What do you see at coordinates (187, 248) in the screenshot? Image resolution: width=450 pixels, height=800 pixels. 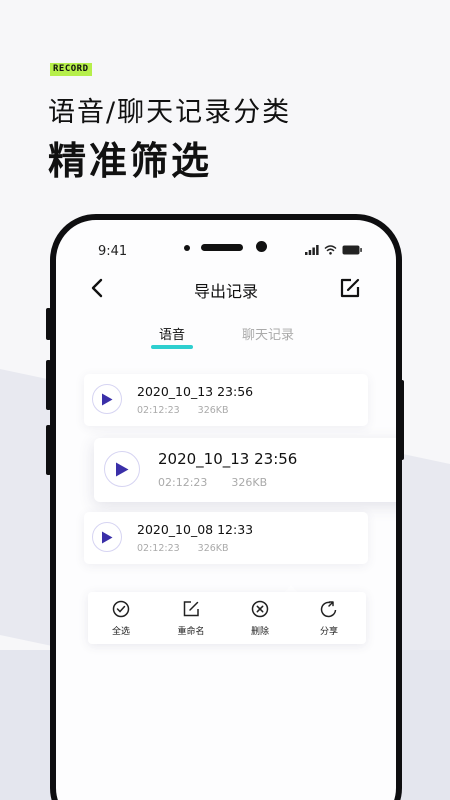 I see `notch-sensor` at bounding box center [187, 248].